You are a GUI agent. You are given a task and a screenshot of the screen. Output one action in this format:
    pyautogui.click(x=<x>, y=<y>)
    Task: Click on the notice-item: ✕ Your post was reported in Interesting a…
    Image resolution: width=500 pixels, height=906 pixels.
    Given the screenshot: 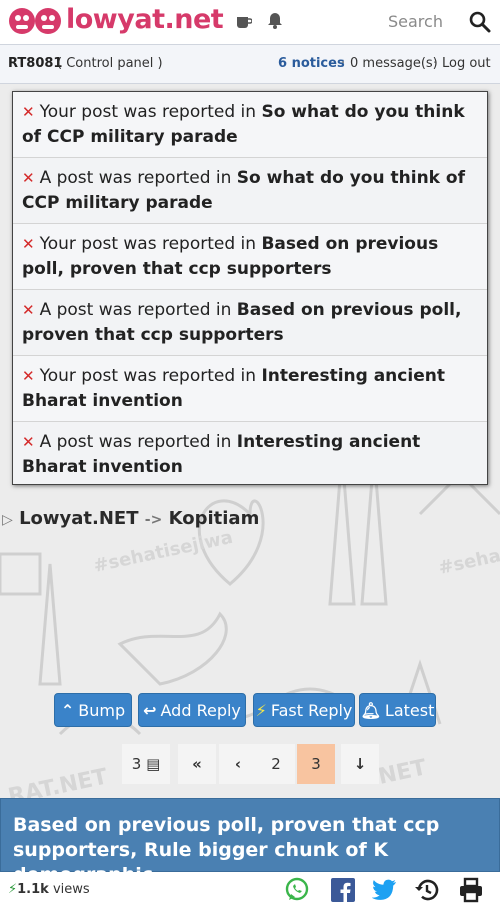 What is the action you would take?
    pyautogui.click(x=250, y=389)
    